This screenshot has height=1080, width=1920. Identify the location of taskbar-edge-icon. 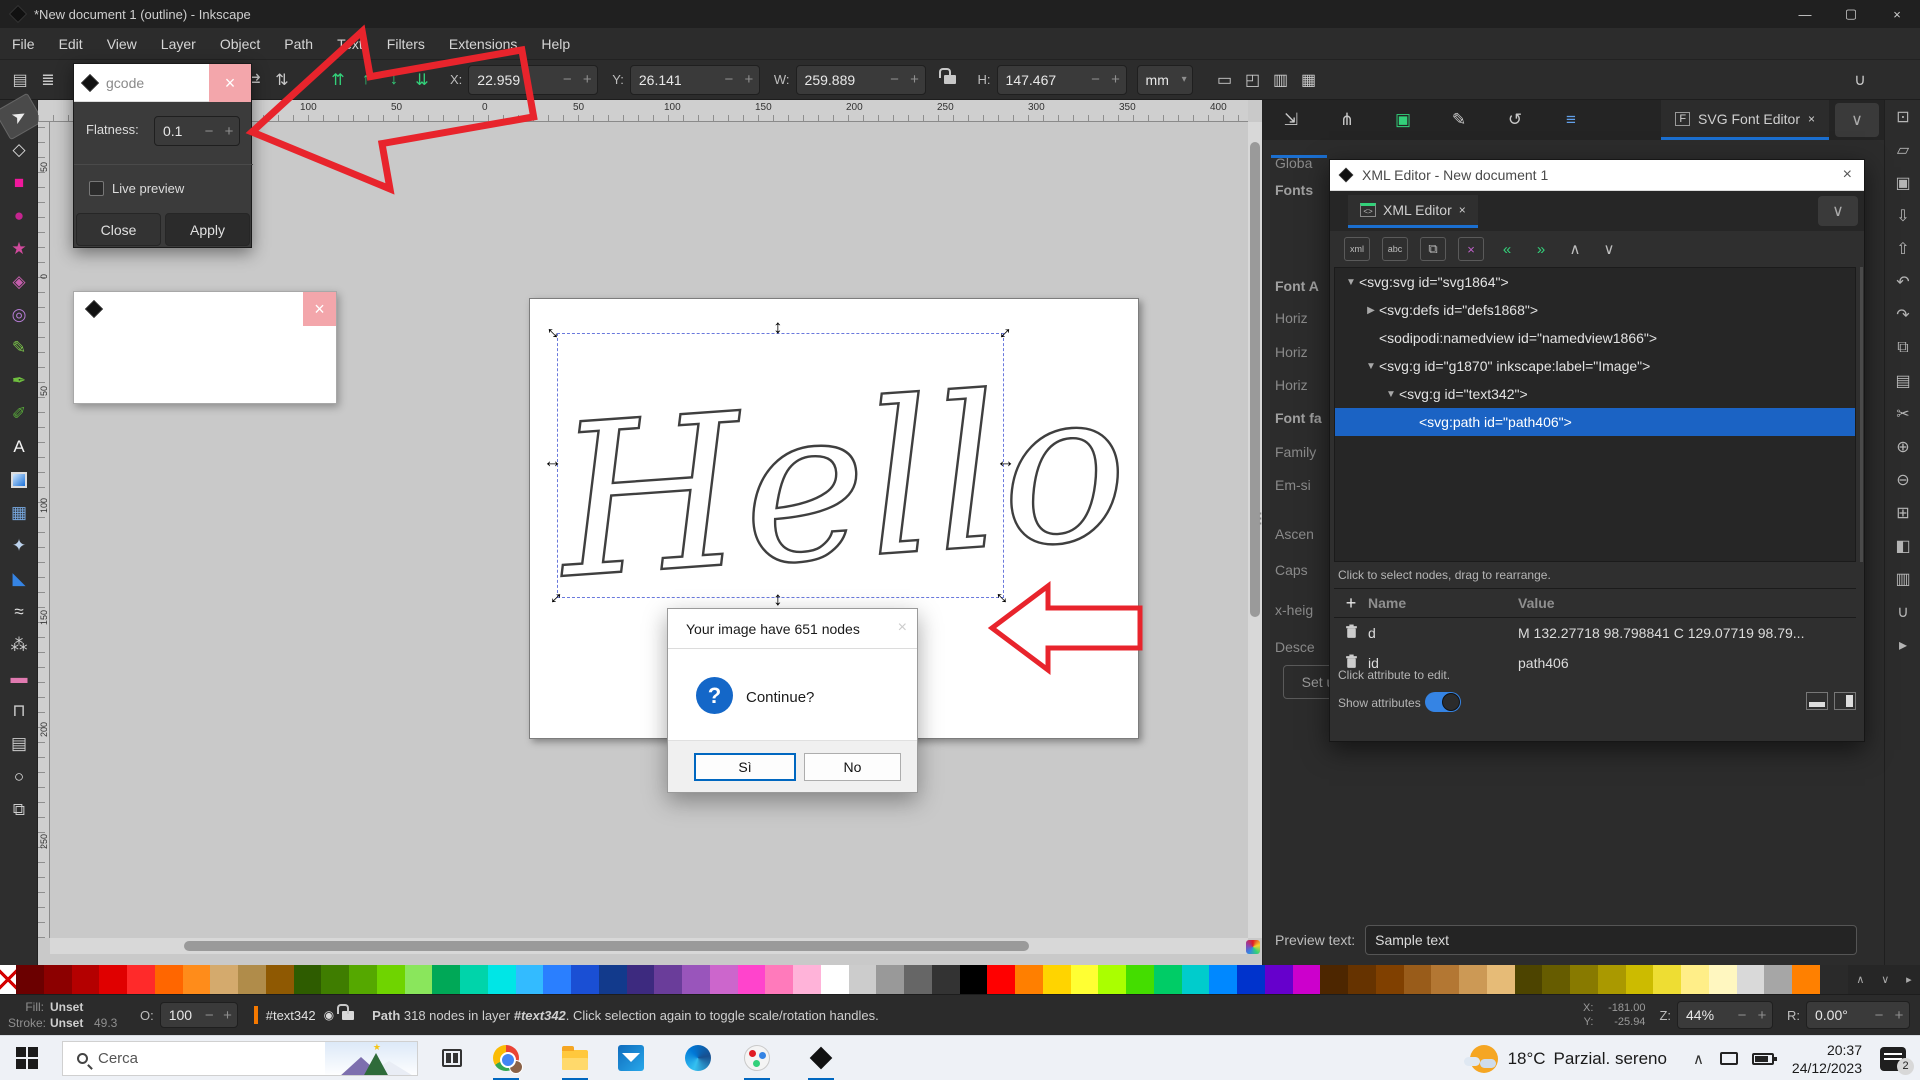
(698, 1058).